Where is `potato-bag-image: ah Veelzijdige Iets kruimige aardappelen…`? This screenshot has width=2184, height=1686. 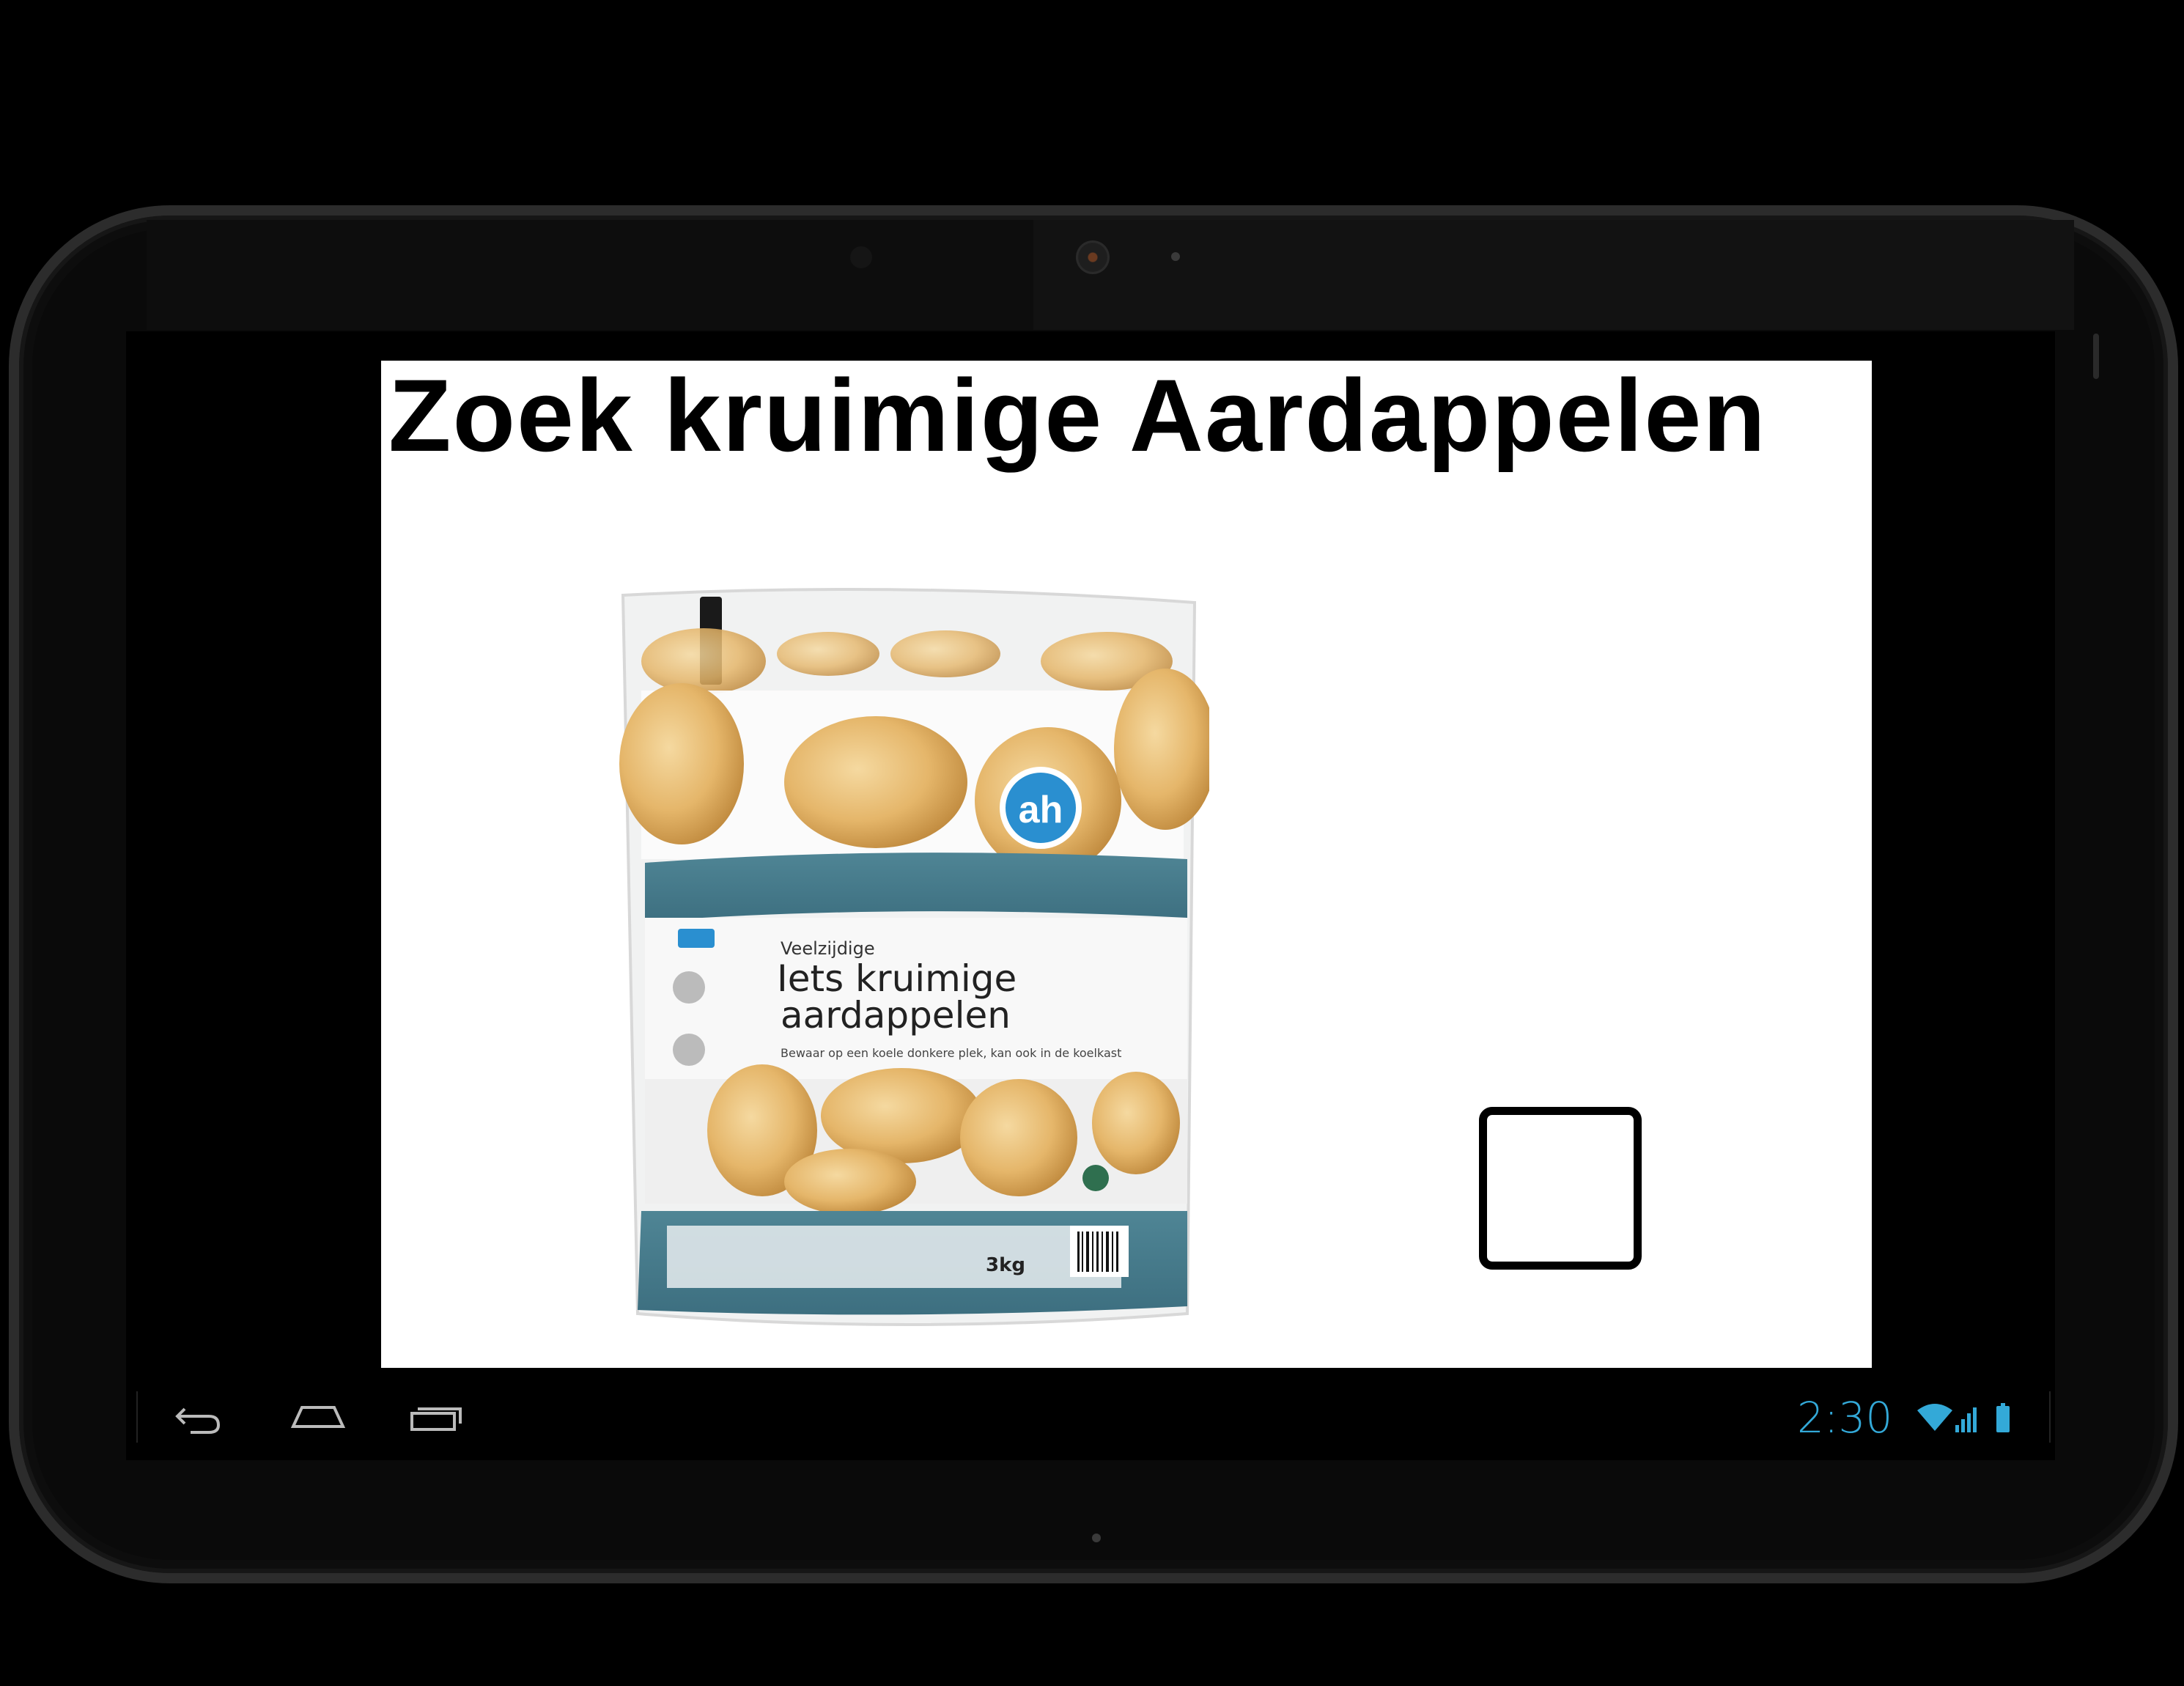 potato-bag-image: ah Veelzijdige Iets kruimige aardappelen… is located at coordinates (909, 958).